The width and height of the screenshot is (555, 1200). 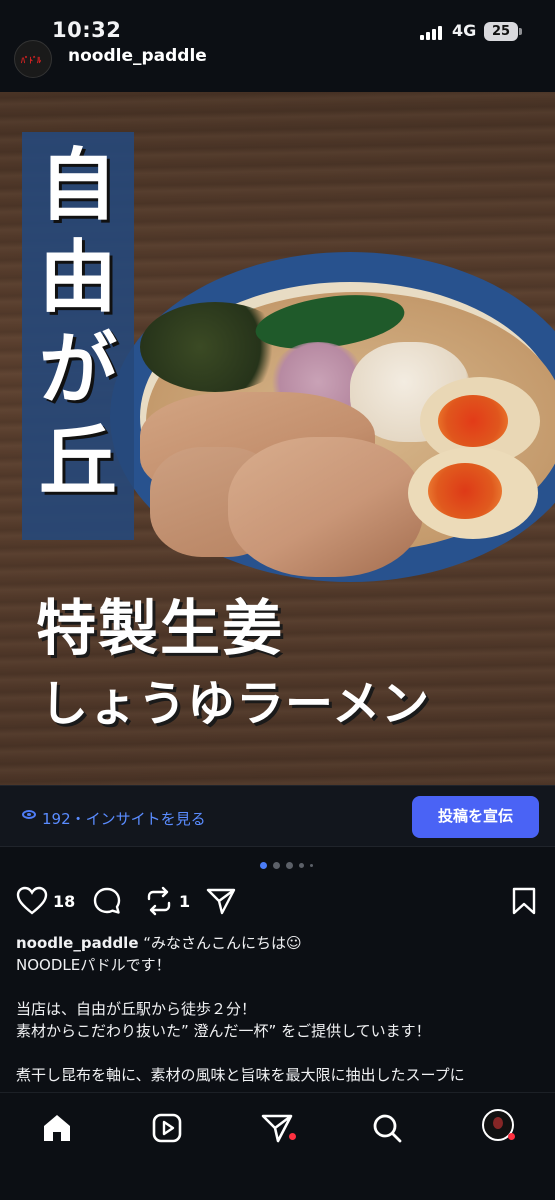 I want to click on author-username: noodle_paddle, so click(x=137, y=56).